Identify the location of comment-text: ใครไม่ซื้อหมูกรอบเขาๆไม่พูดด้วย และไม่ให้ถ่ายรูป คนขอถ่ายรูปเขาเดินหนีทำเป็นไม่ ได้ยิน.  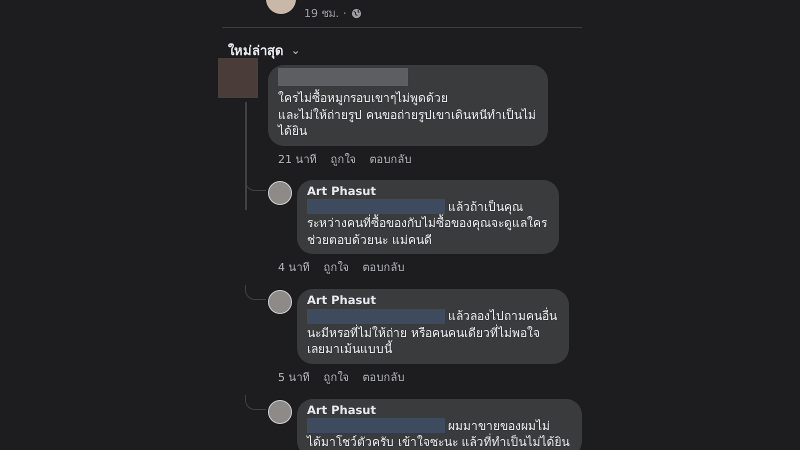
(407, 114).